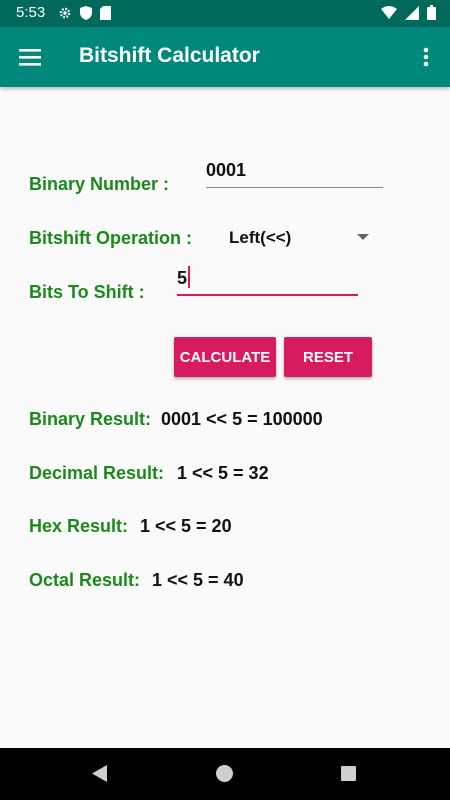 The width and height of the screenshot is (450, 800). I want to click on home-button, so click(224, 773).